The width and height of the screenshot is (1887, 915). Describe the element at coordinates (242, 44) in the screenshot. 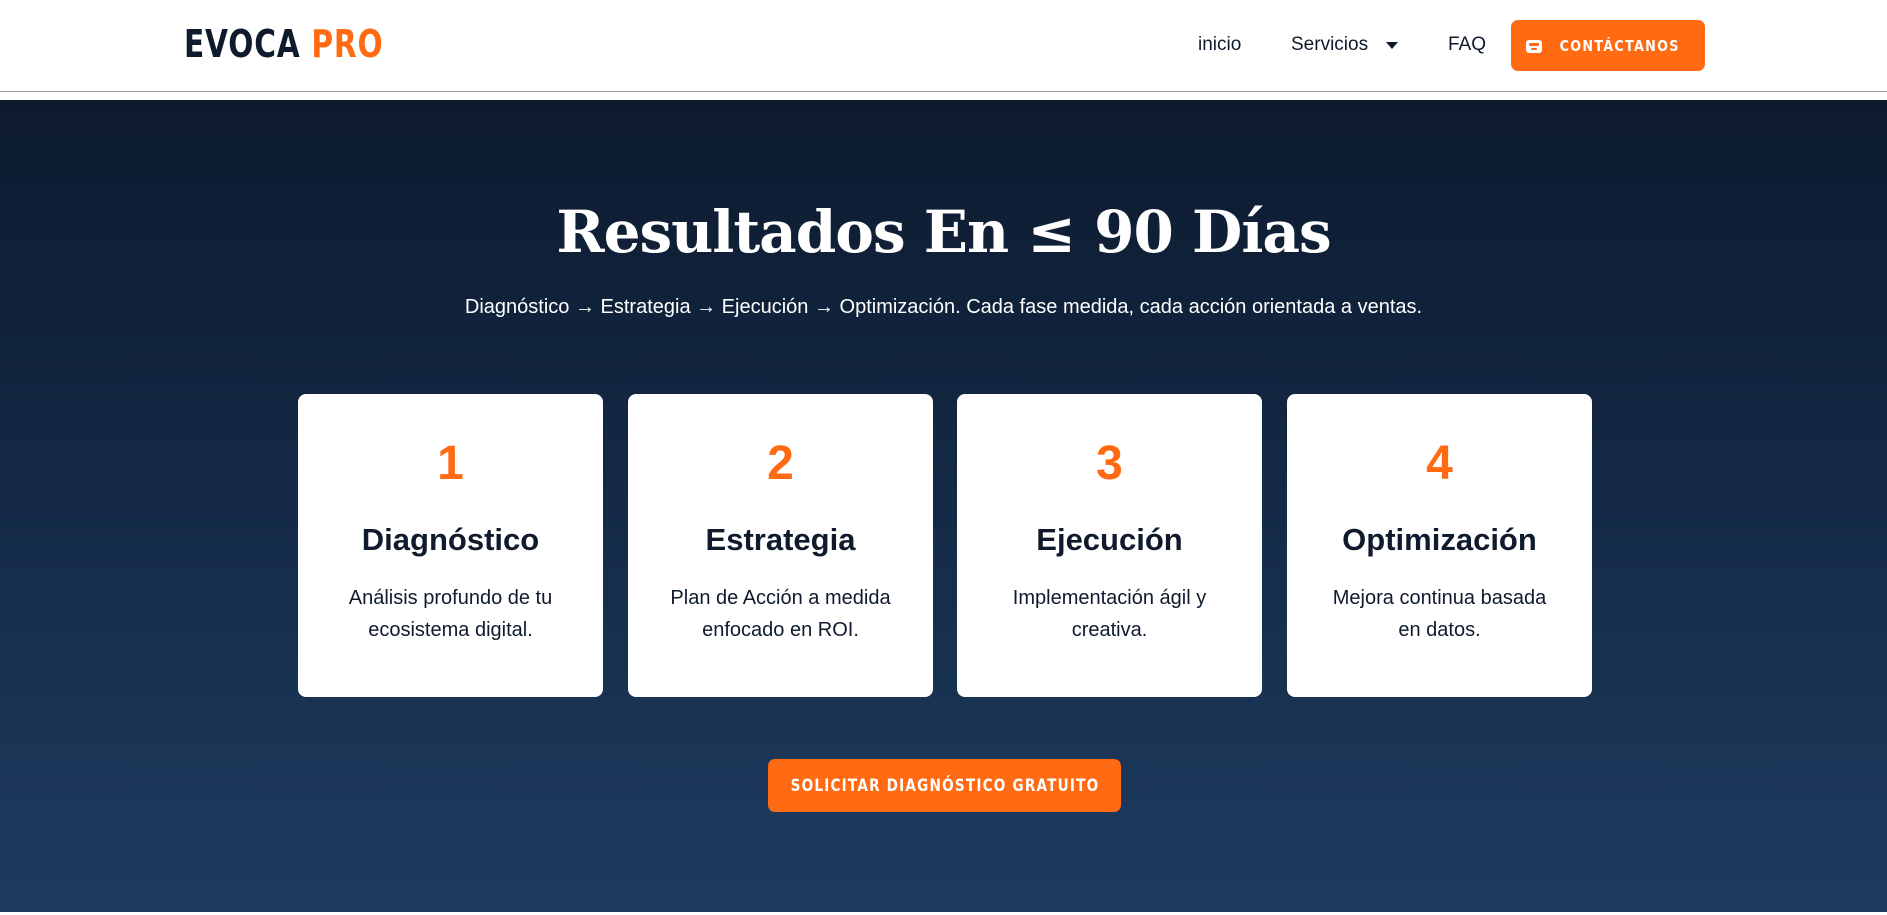

I see `logo-text-primary: EVOCA` at that location.